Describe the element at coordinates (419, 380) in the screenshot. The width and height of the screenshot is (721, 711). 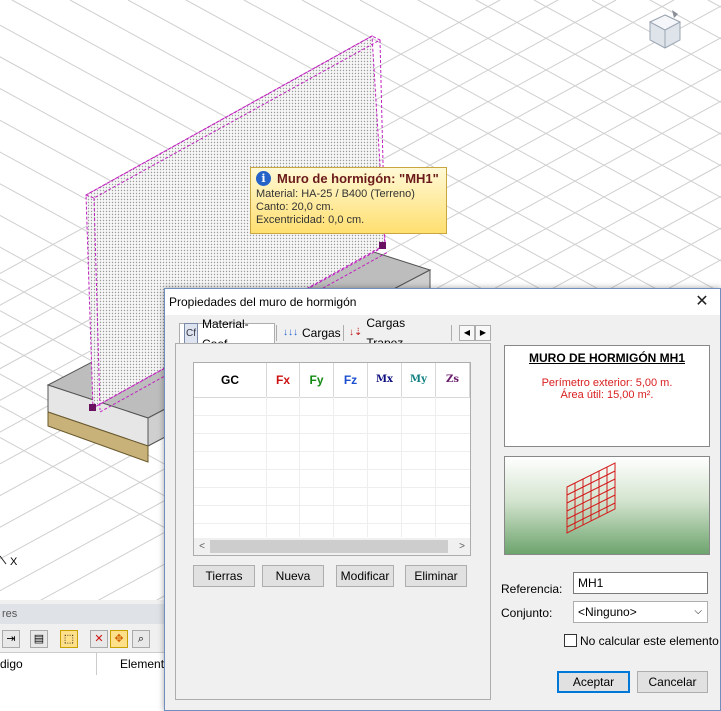
I see `grid-header-my: My` at that location.